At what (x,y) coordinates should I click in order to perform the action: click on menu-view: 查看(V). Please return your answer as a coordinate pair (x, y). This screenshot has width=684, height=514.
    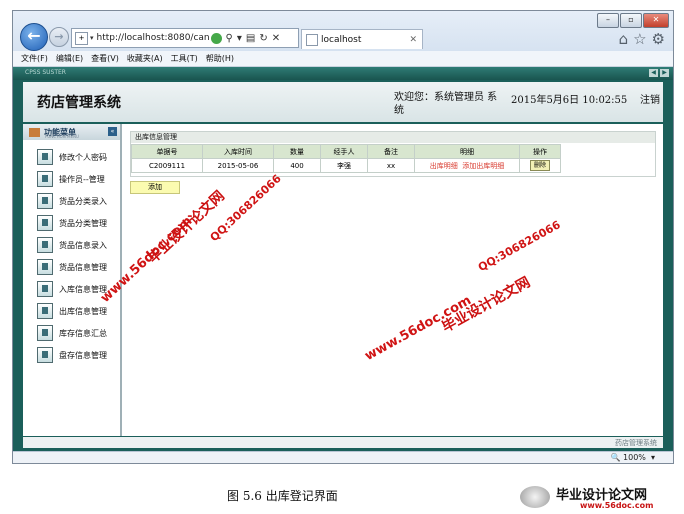
    Looking at the image, I should click on (105, 58).